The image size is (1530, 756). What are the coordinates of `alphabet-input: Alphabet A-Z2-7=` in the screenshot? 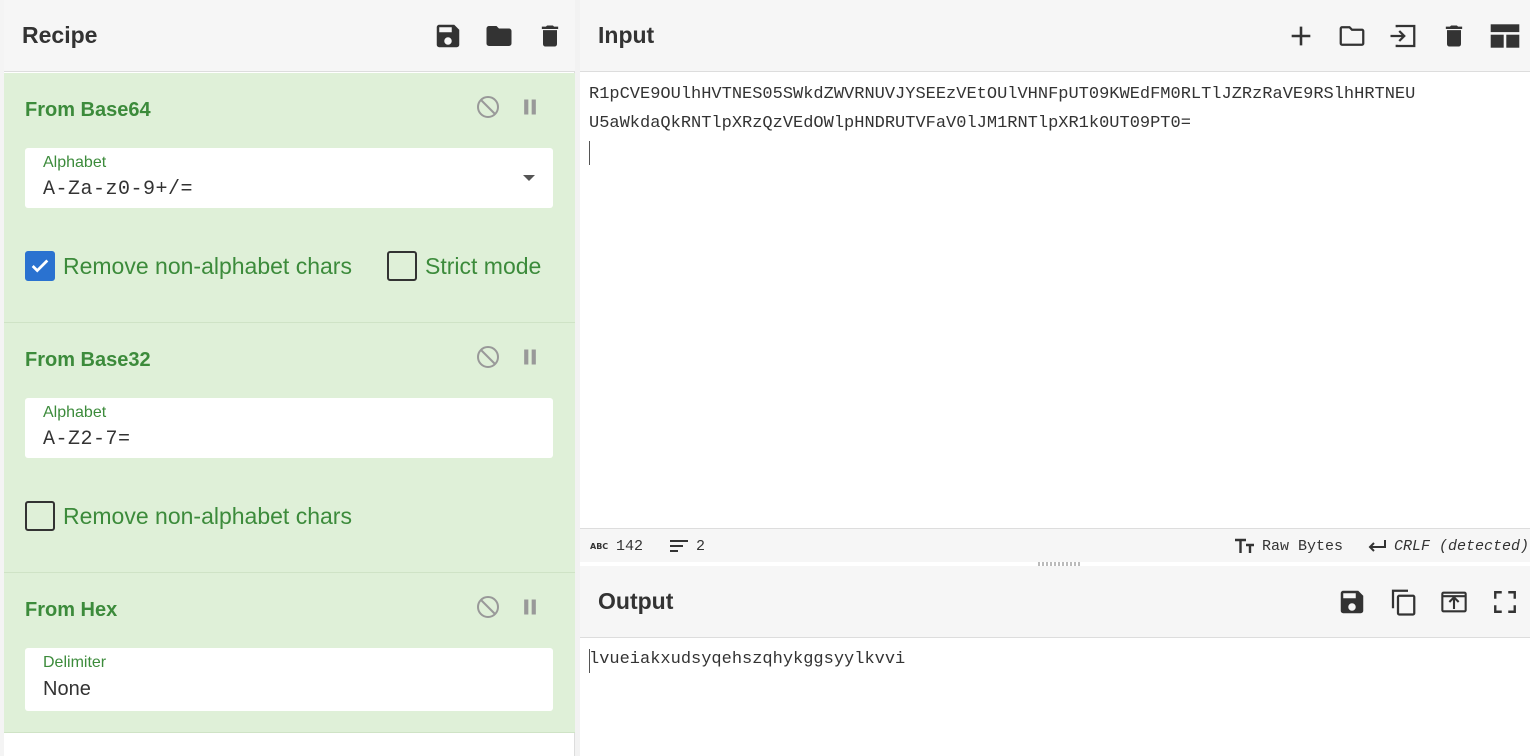 It's located at (289, 428).